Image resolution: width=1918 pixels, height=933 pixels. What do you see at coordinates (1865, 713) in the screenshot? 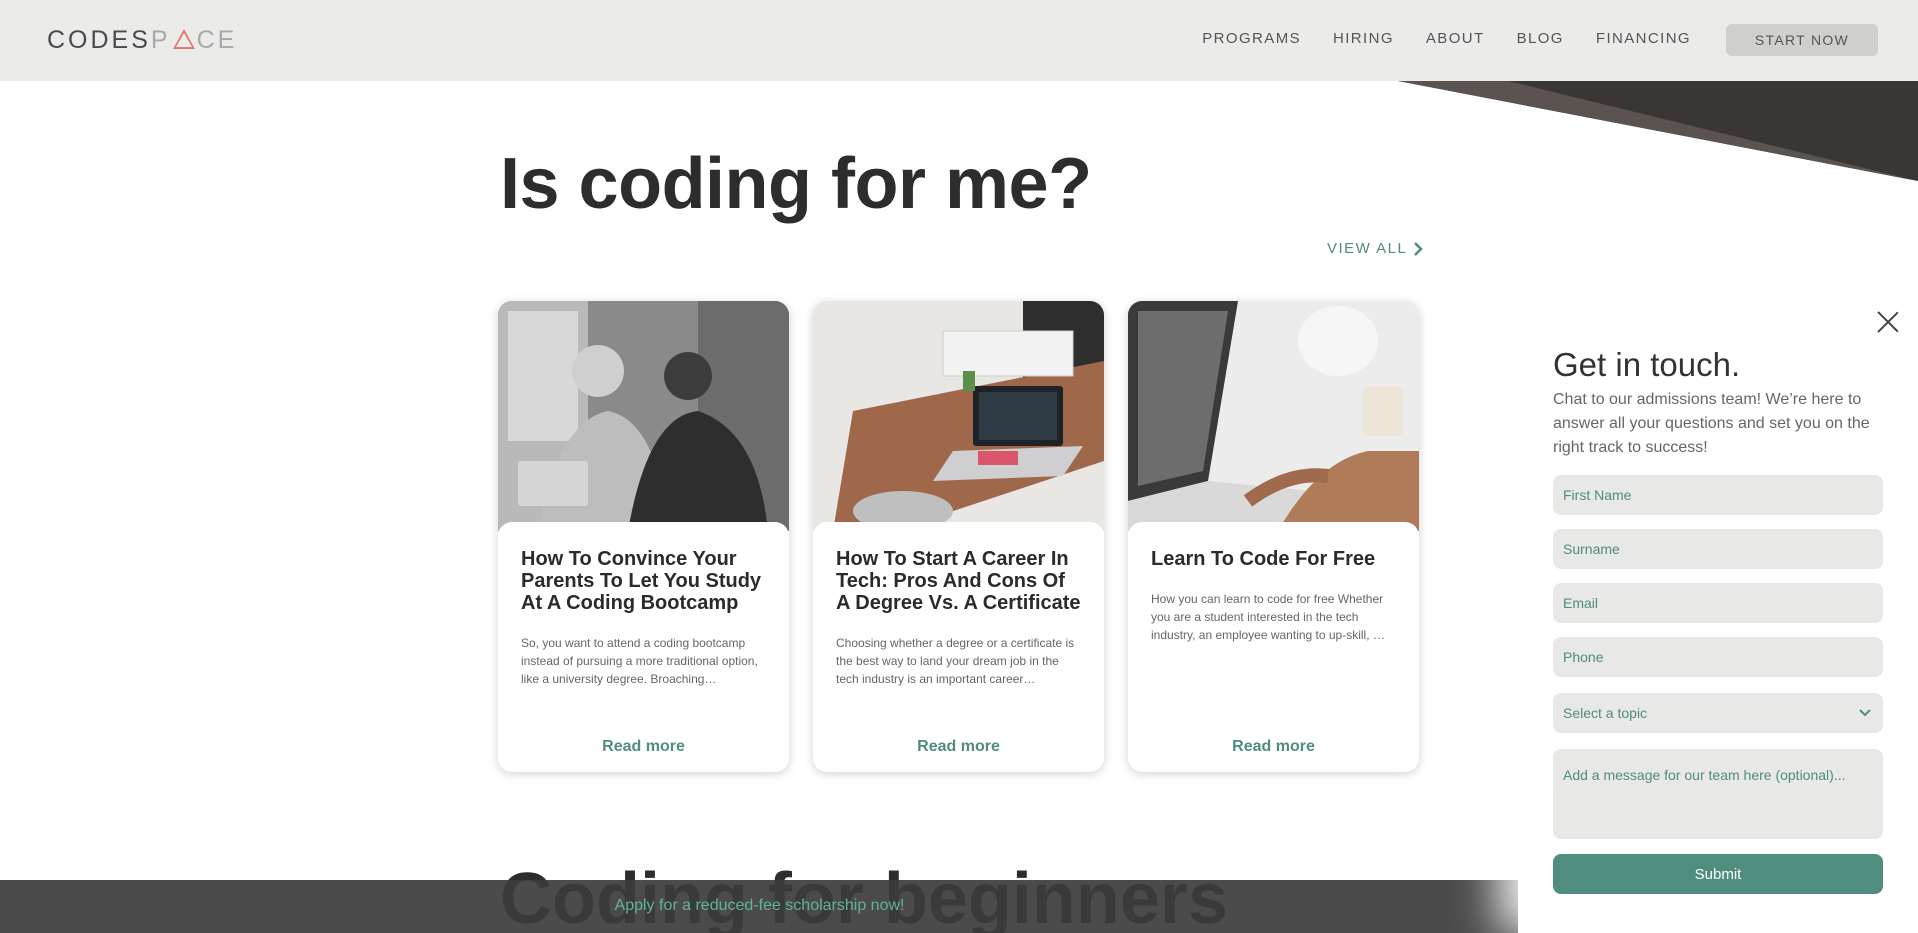
I see `chevron-down-icon` at bounding box center [1865, 713].